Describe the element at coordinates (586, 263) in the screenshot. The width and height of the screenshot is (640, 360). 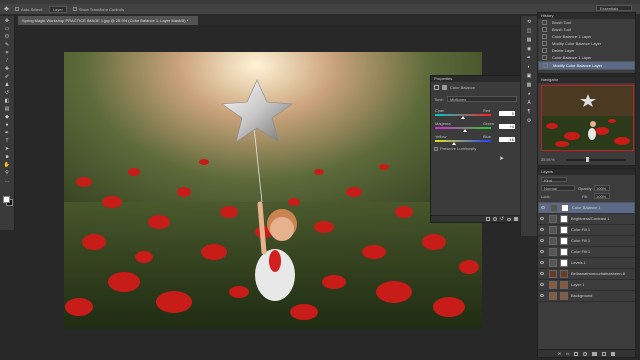
I see `layer-row: Levels 1` at that location.